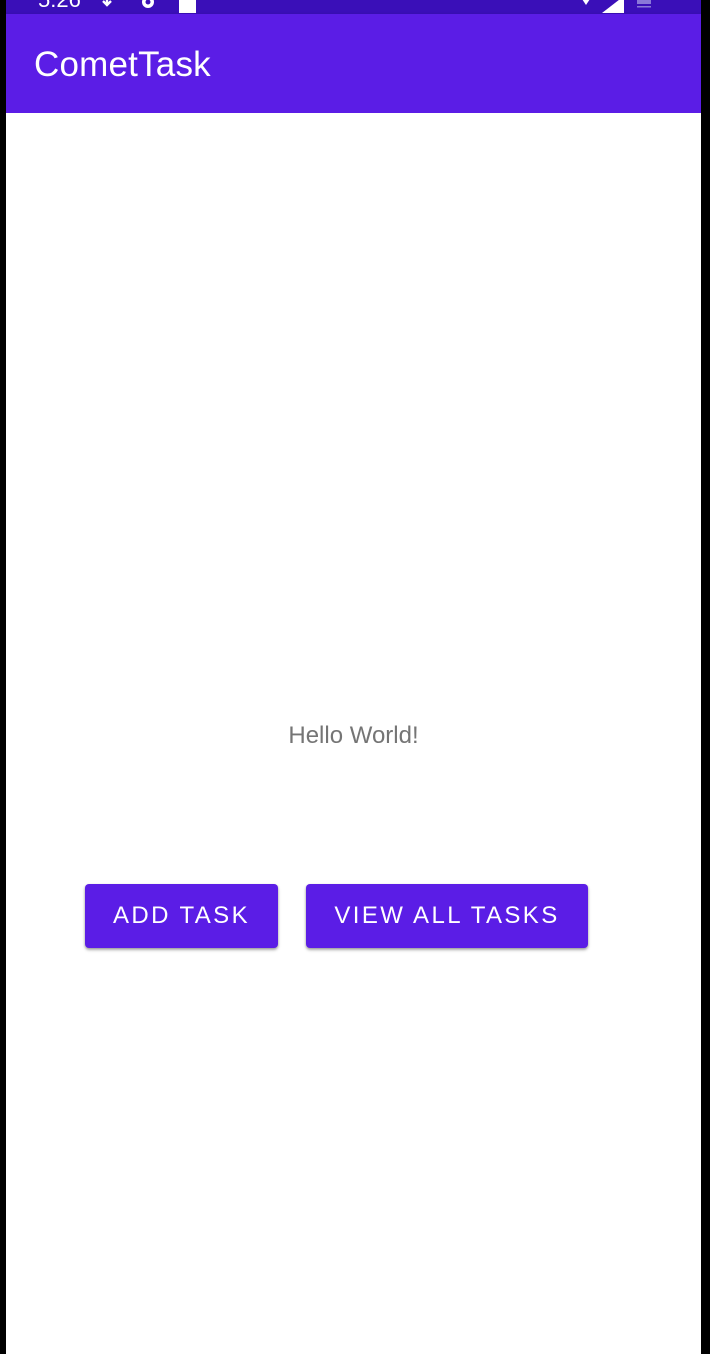 The height and width of the screenshot is (1354, 710). What do you see at coordinates (148, 4) in the screenshot?
I see `settings-icon` at bounding box center [148, 4].